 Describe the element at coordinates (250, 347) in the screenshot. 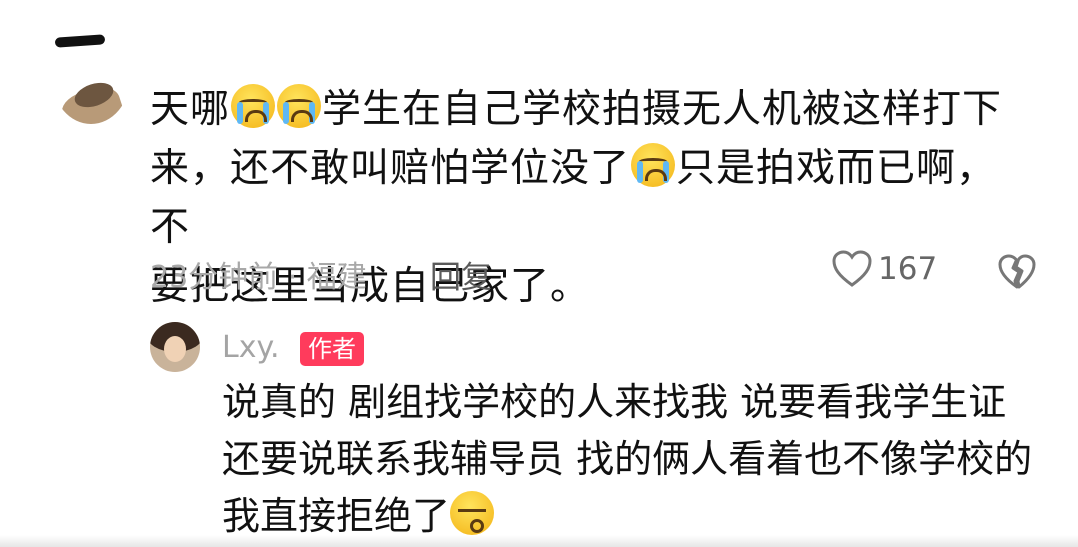

I see `reply-username: Lxy.` at that location.